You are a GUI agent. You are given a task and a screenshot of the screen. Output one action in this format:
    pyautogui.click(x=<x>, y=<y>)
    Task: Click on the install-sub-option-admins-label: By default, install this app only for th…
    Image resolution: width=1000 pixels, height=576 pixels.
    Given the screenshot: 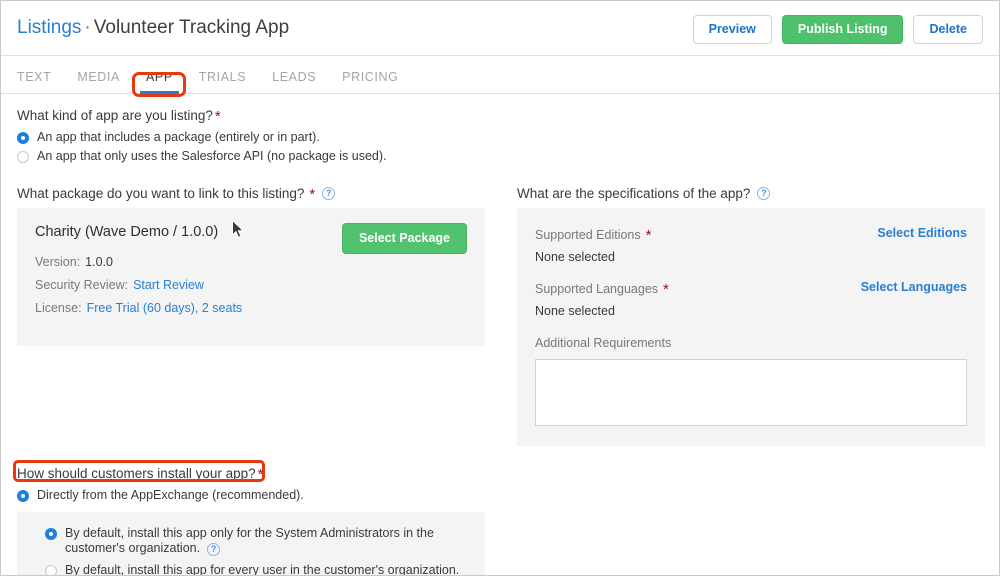 What is the action you would take?
    pyautogui.click(x=266, y=541)
    